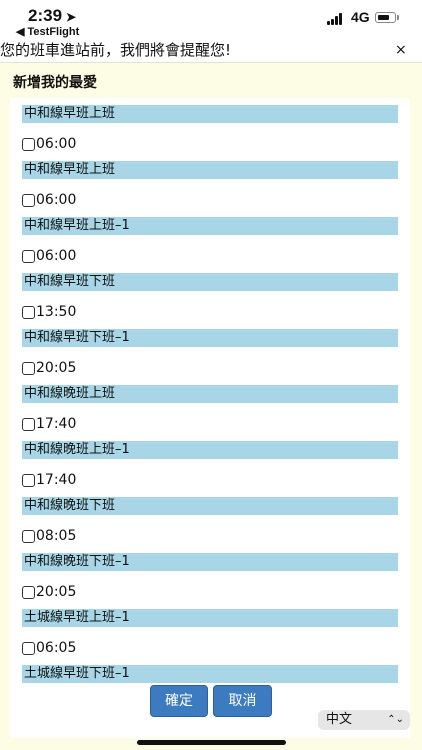  I want to click on route-group: 中和線晚班上班–1 17:40, so click(210, 462).